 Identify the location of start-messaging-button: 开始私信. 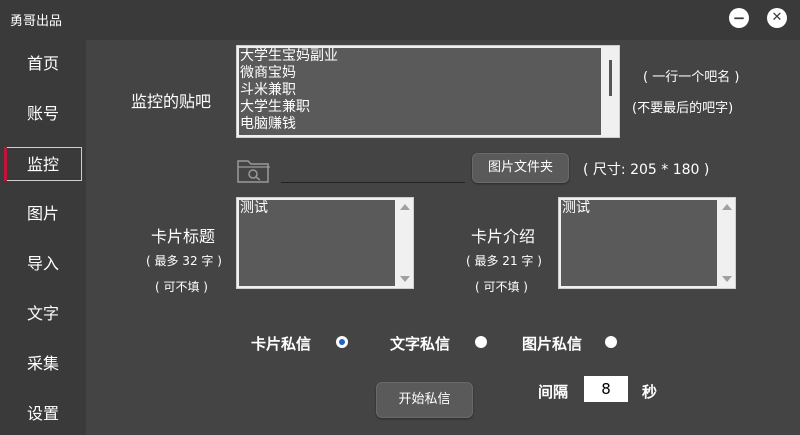
(424, 400).